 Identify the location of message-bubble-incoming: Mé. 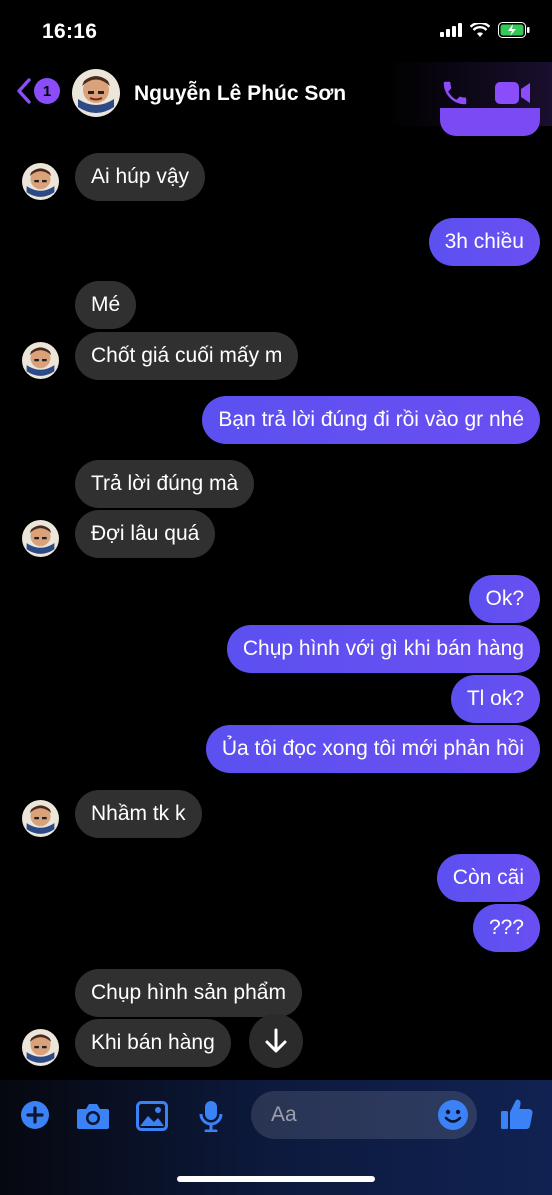
(106, 305).